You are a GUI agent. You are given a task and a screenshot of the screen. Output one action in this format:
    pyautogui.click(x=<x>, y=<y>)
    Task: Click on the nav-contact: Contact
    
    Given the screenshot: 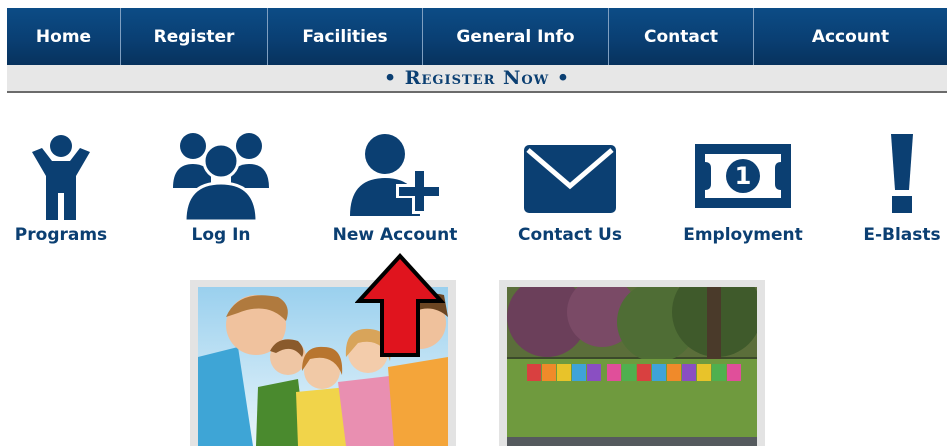 What is the action you would take?
    pyautogui.click(x=681, y=36)
    